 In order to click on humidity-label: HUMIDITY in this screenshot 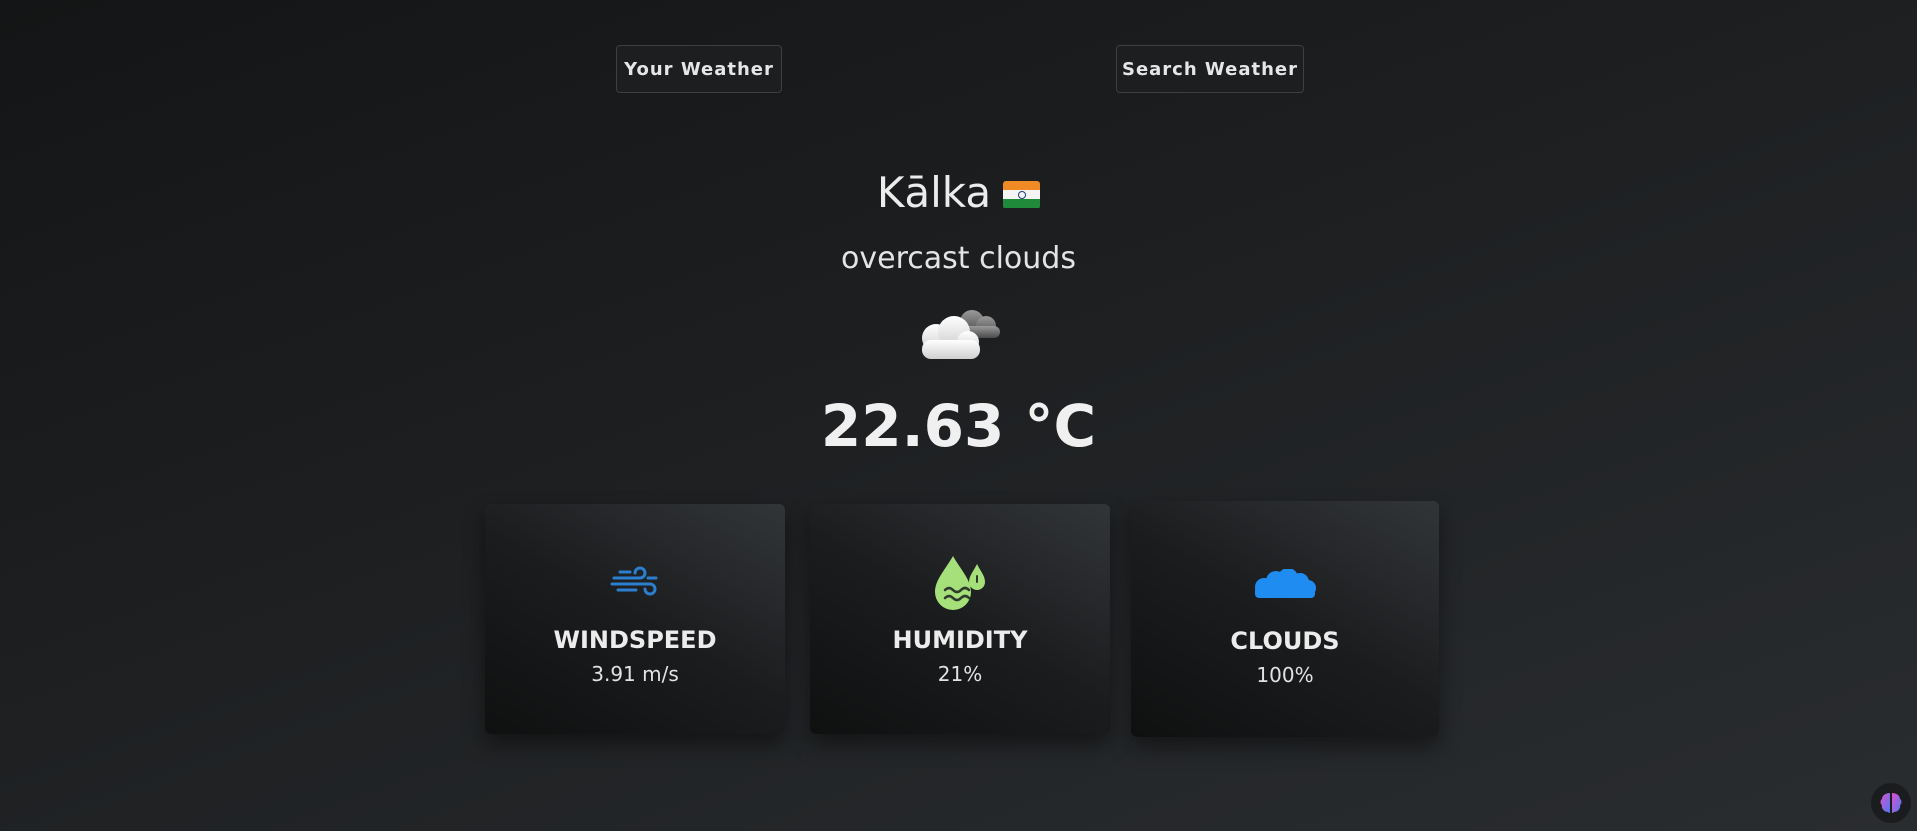, I will do `click(960, 640)`.